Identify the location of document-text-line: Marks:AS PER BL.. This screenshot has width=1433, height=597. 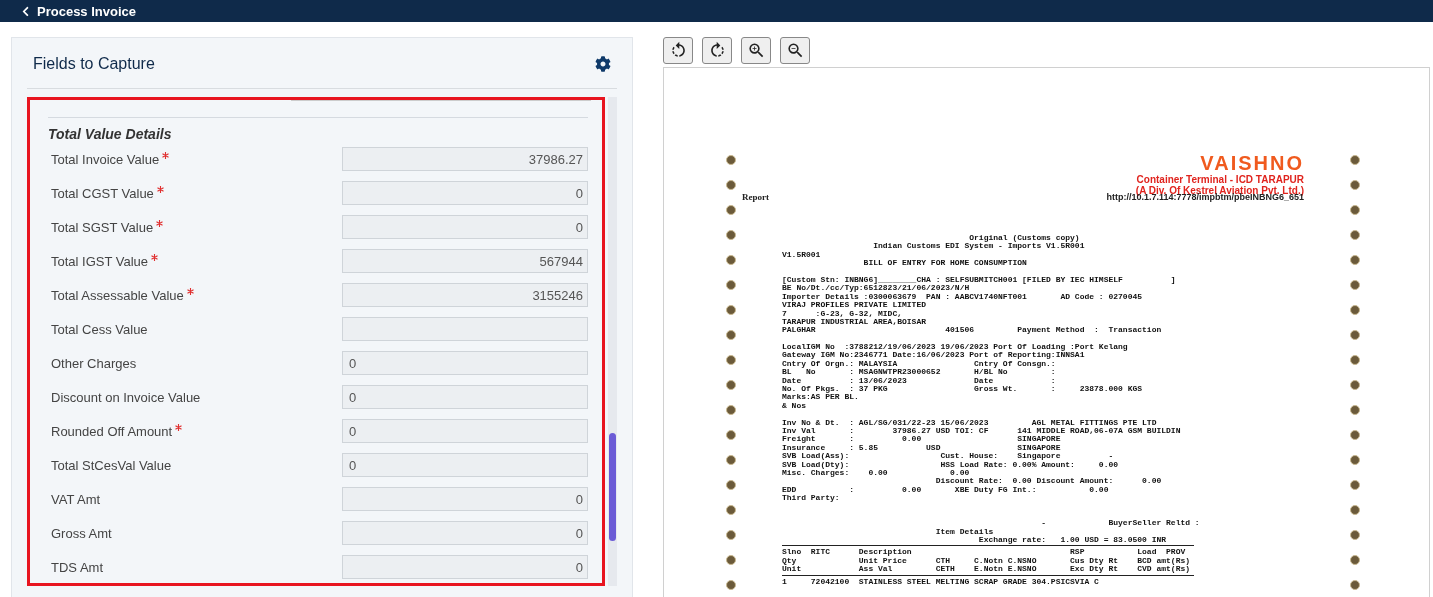
(820, 397).